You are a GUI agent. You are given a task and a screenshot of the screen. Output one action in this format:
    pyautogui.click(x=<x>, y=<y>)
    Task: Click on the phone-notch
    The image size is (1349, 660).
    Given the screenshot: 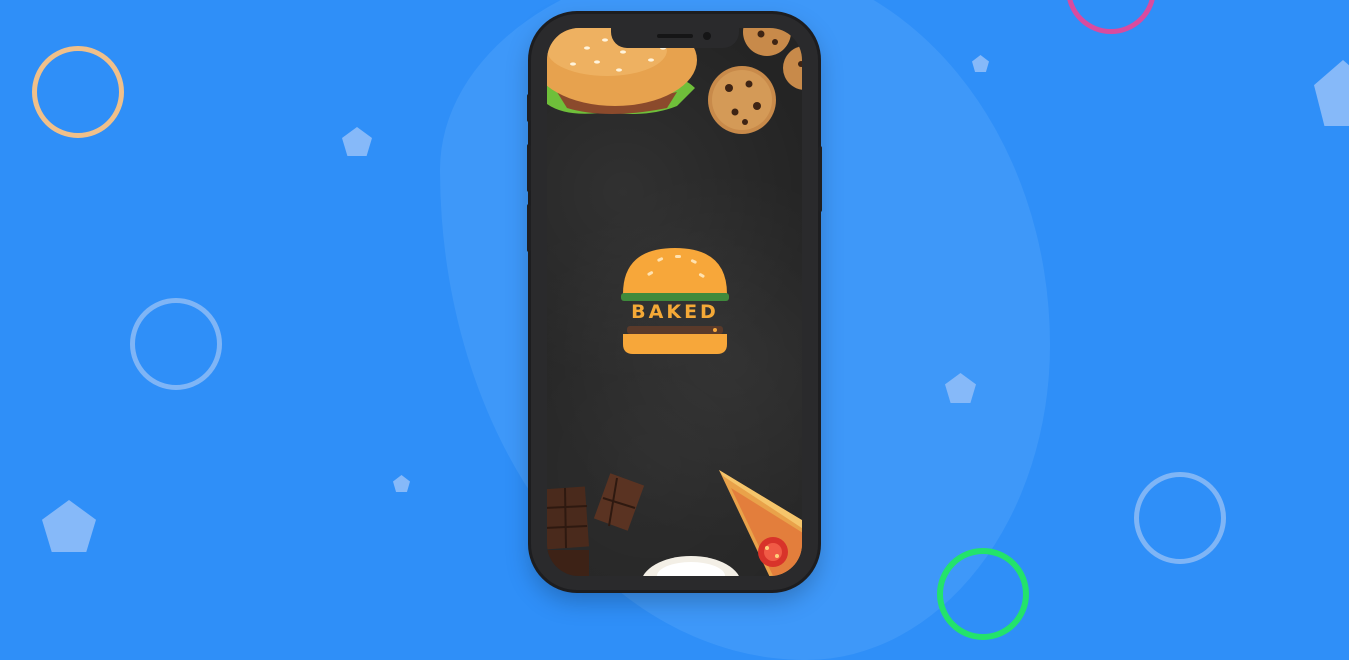 What is the action you would take?
    pyautogui.click(x=675, y=38)
    